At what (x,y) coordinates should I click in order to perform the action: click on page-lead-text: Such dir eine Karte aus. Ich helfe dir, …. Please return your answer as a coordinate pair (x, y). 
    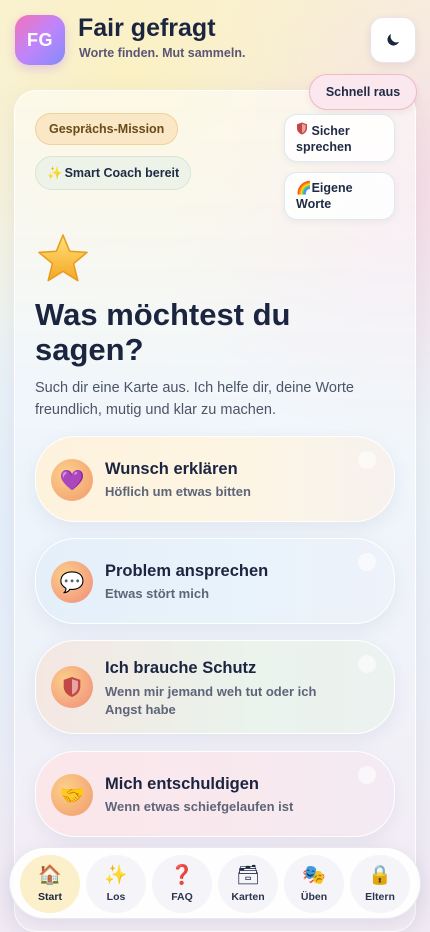
    Looking at the image, I should click on (194, 399).